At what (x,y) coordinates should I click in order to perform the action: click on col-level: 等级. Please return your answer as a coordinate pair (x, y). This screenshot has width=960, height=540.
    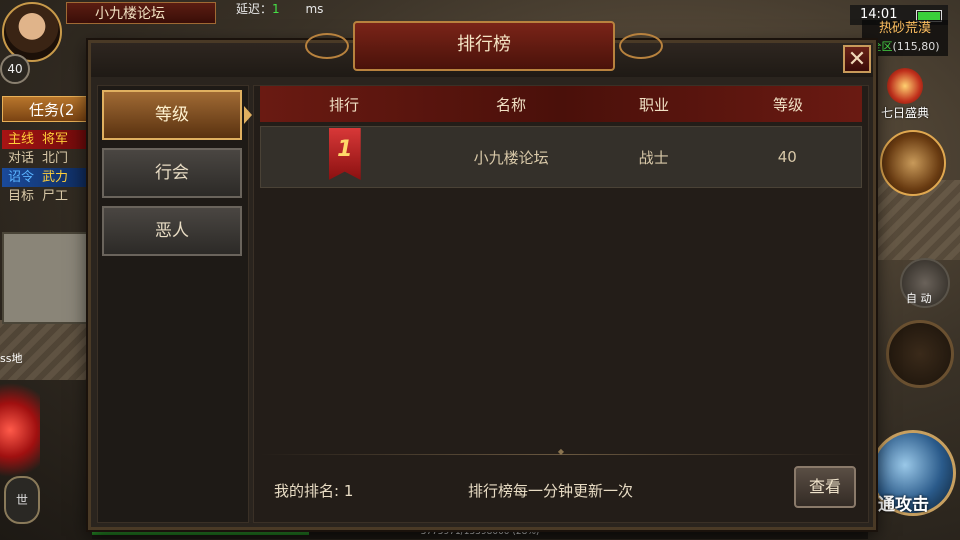
    Looking at the image, I should click on (787, 104).